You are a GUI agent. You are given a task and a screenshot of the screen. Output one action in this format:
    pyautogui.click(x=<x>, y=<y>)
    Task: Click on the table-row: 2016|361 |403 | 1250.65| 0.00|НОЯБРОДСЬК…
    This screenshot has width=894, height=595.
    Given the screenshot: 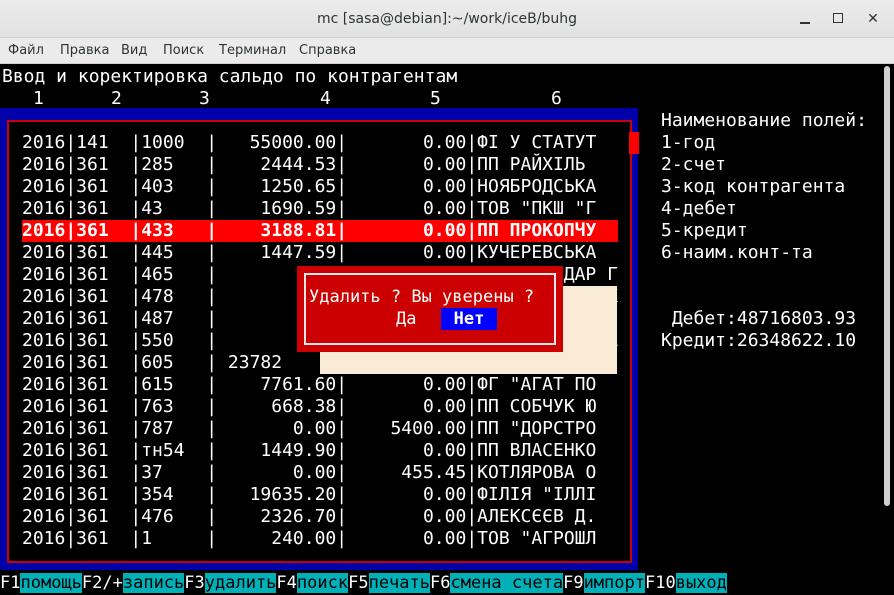 What is the action you would take?
    pyautogui.click(x=309, y=187)
    